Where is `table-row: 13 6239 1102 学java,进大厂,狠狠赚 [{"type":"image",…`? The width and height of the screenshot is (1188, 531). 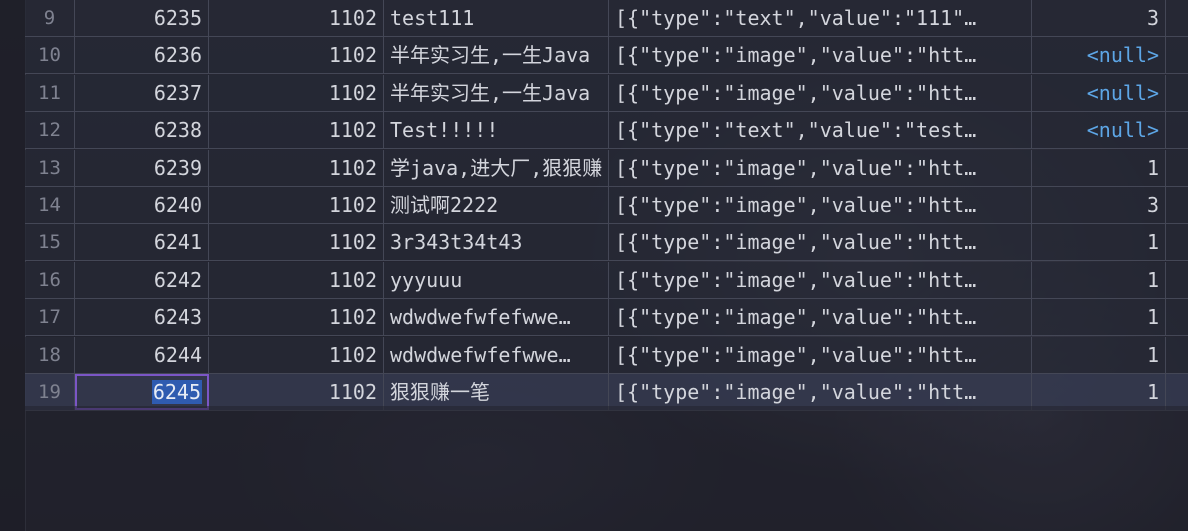 table-row: 13 6239 1102 学java,进大厂,狠狠赚 [{"type":"image",… is located at coordinates (606, 168).